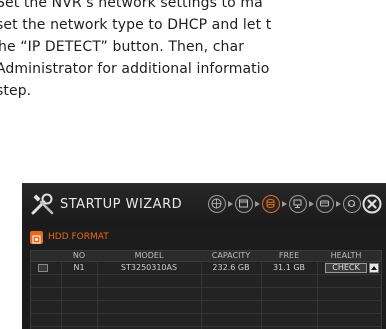 The width and height of the screenshot is (386, 329). Describe the element at coordinates (136, 25) in the screenshot. I see `instruction-line-2: set the network type to DHCP and let t` at that location.